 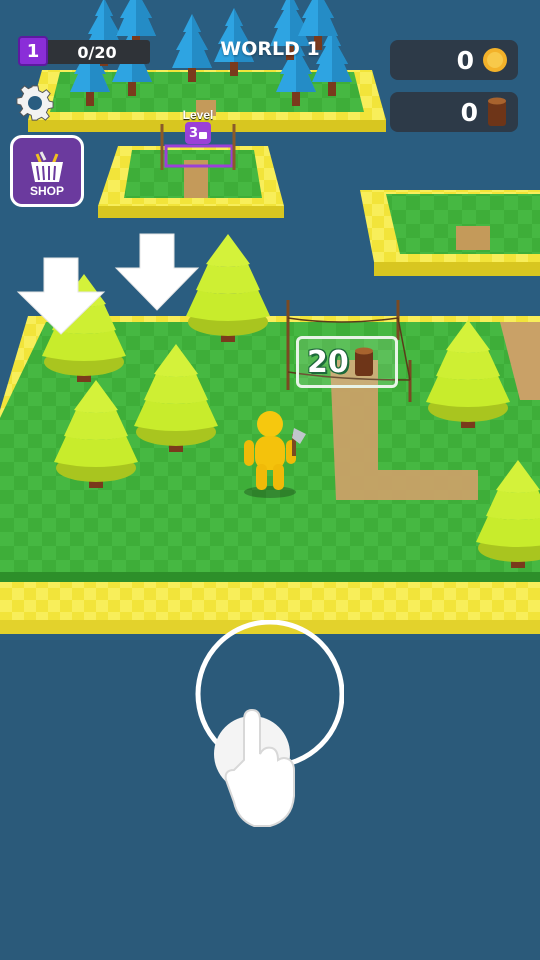 What do you see at coordinates (328, 362) in the screenshot?
I see `build-cost-value: 20` at bounding box center [328, 362].